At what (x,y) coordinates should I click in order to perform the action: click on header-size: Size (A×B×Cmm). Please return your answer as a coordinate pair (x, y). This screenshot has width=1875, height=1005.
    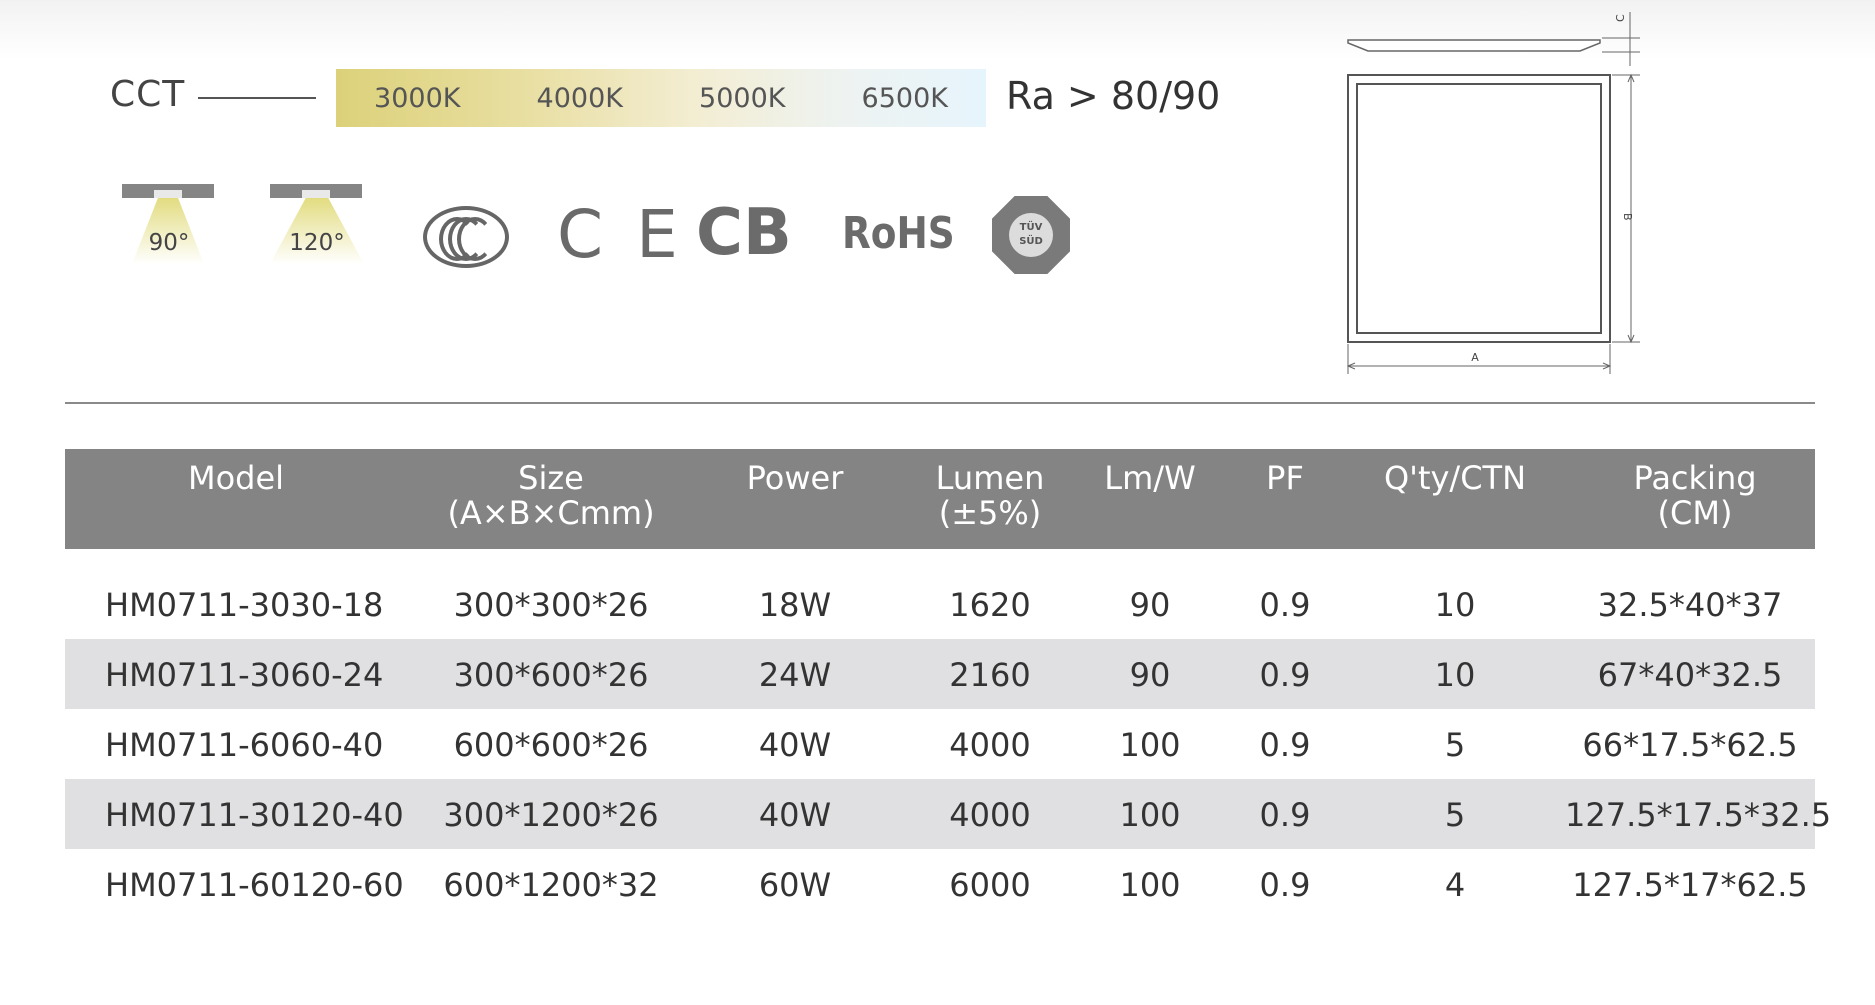
    Looking at the image, I should click on (551, 496).